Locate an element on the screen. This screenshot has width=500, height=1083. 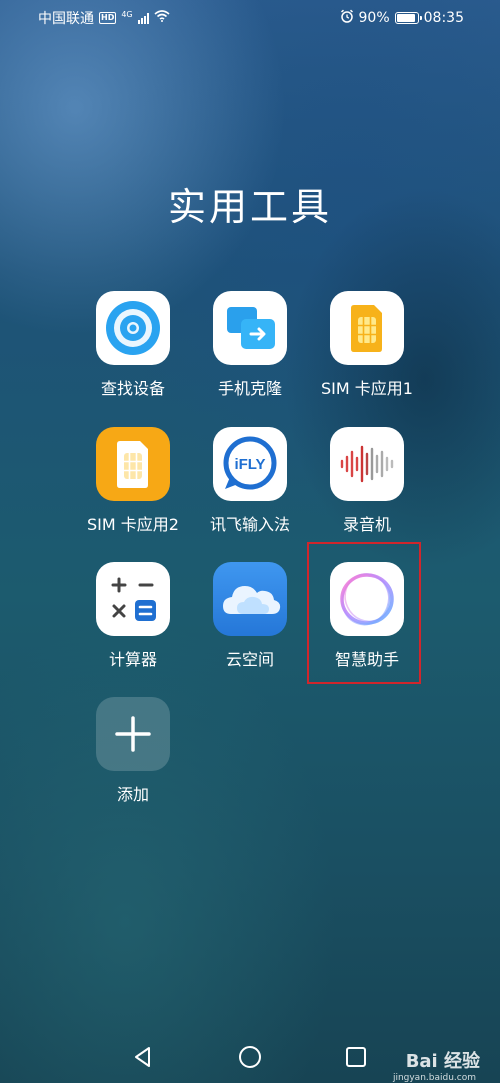
watermark: Bai 经验 is located at coordinates (442, 1061).